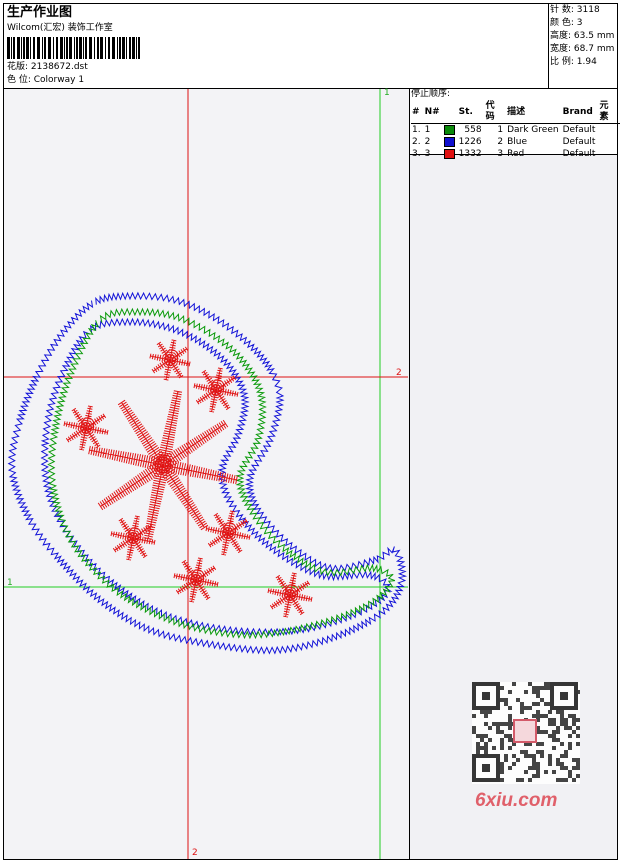 Image resolution: width=620 pixels, height=861 pixels. What do you see at coordinates (516, 800) in the screenshot?
I see `watermark-text: 6xiu.com` at bounding box center [516, 800].